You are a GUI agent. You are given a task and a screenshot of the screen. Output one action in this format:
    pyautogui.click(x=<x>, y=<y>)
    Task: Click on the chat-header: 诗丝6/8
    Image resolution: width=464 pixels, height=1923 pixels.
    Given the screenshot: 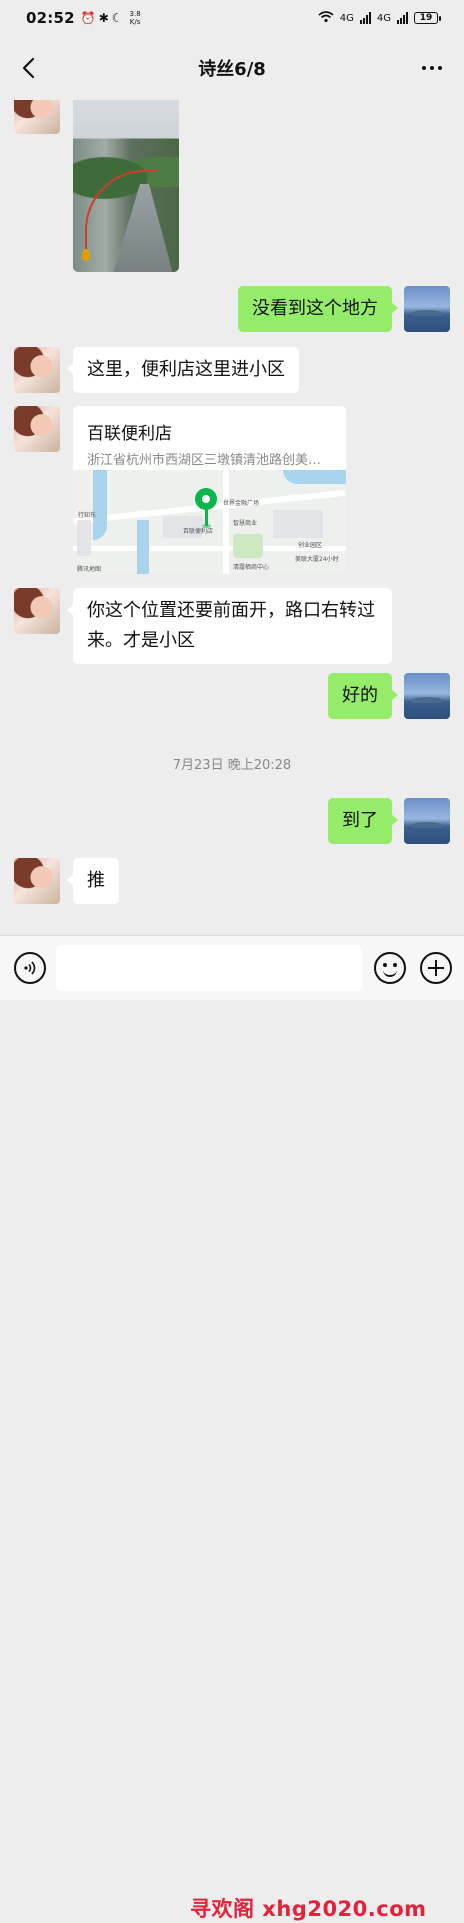 What is the action you would take?
    pyautogui.click(x=232, y=68)
    